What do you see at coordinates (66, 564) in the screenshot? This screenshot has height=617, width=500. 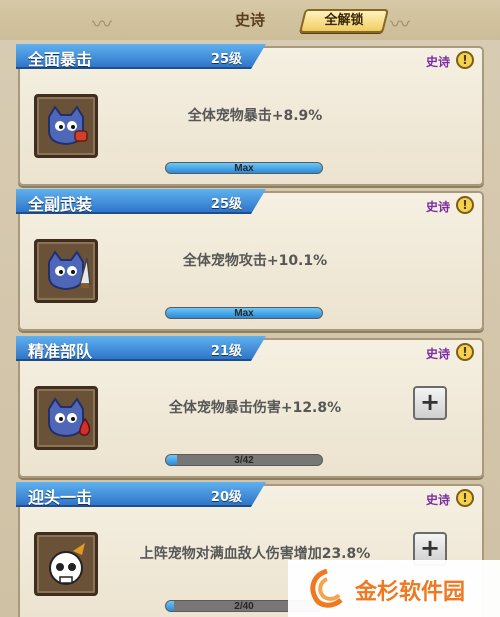 I see `skull-icon` at bounding box center [66, 564].